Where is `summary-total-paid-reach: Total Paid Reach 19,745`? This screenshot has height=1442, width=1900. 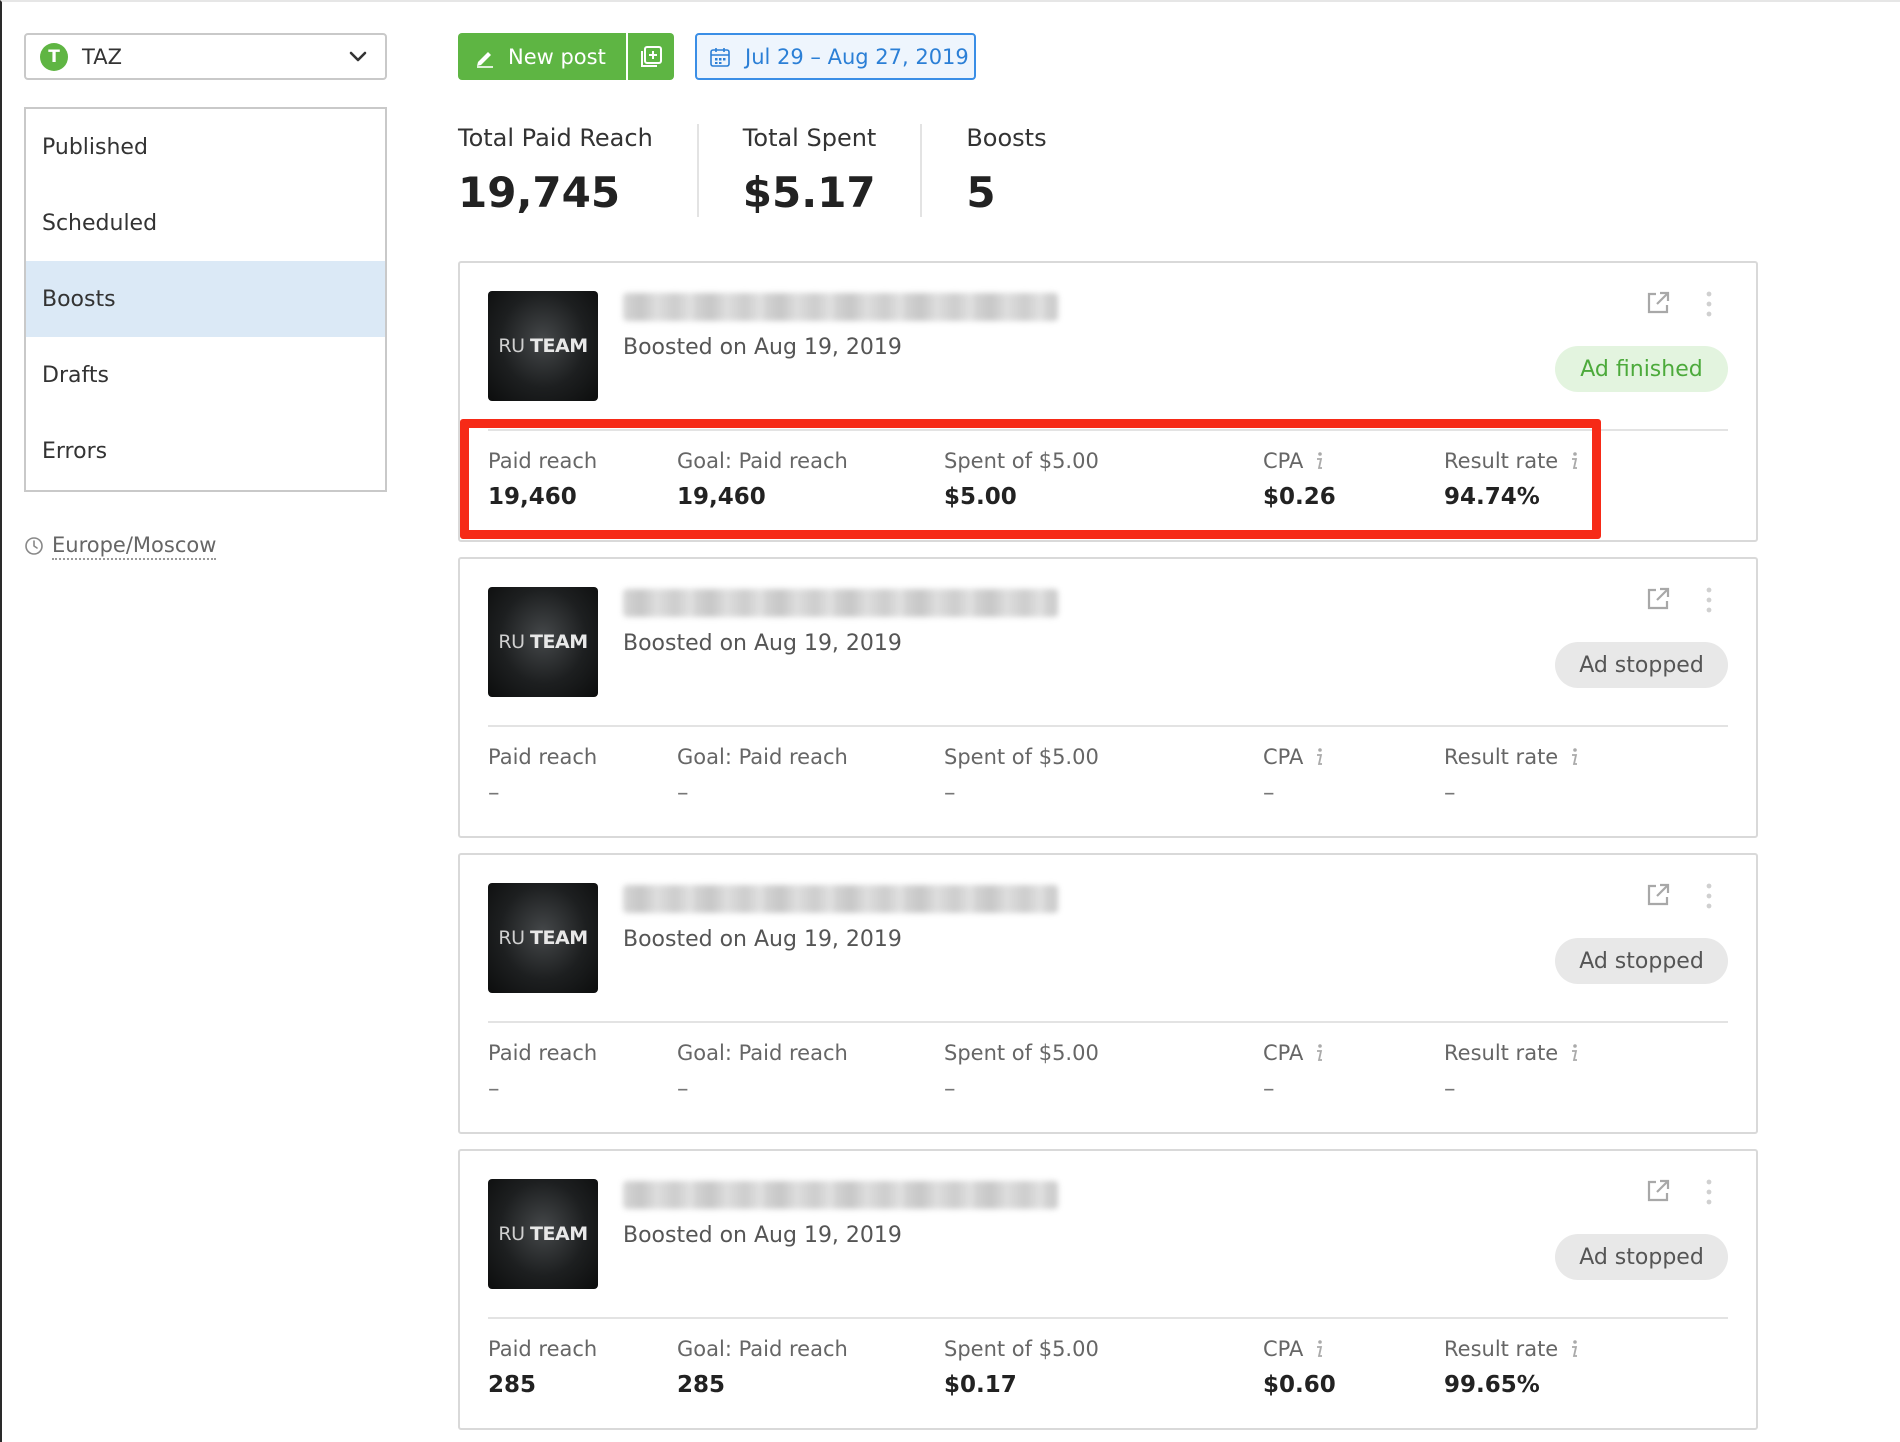
summary-total-paid-reach: Total Paid Reach 19,745 is located at coordinates (577, 170).